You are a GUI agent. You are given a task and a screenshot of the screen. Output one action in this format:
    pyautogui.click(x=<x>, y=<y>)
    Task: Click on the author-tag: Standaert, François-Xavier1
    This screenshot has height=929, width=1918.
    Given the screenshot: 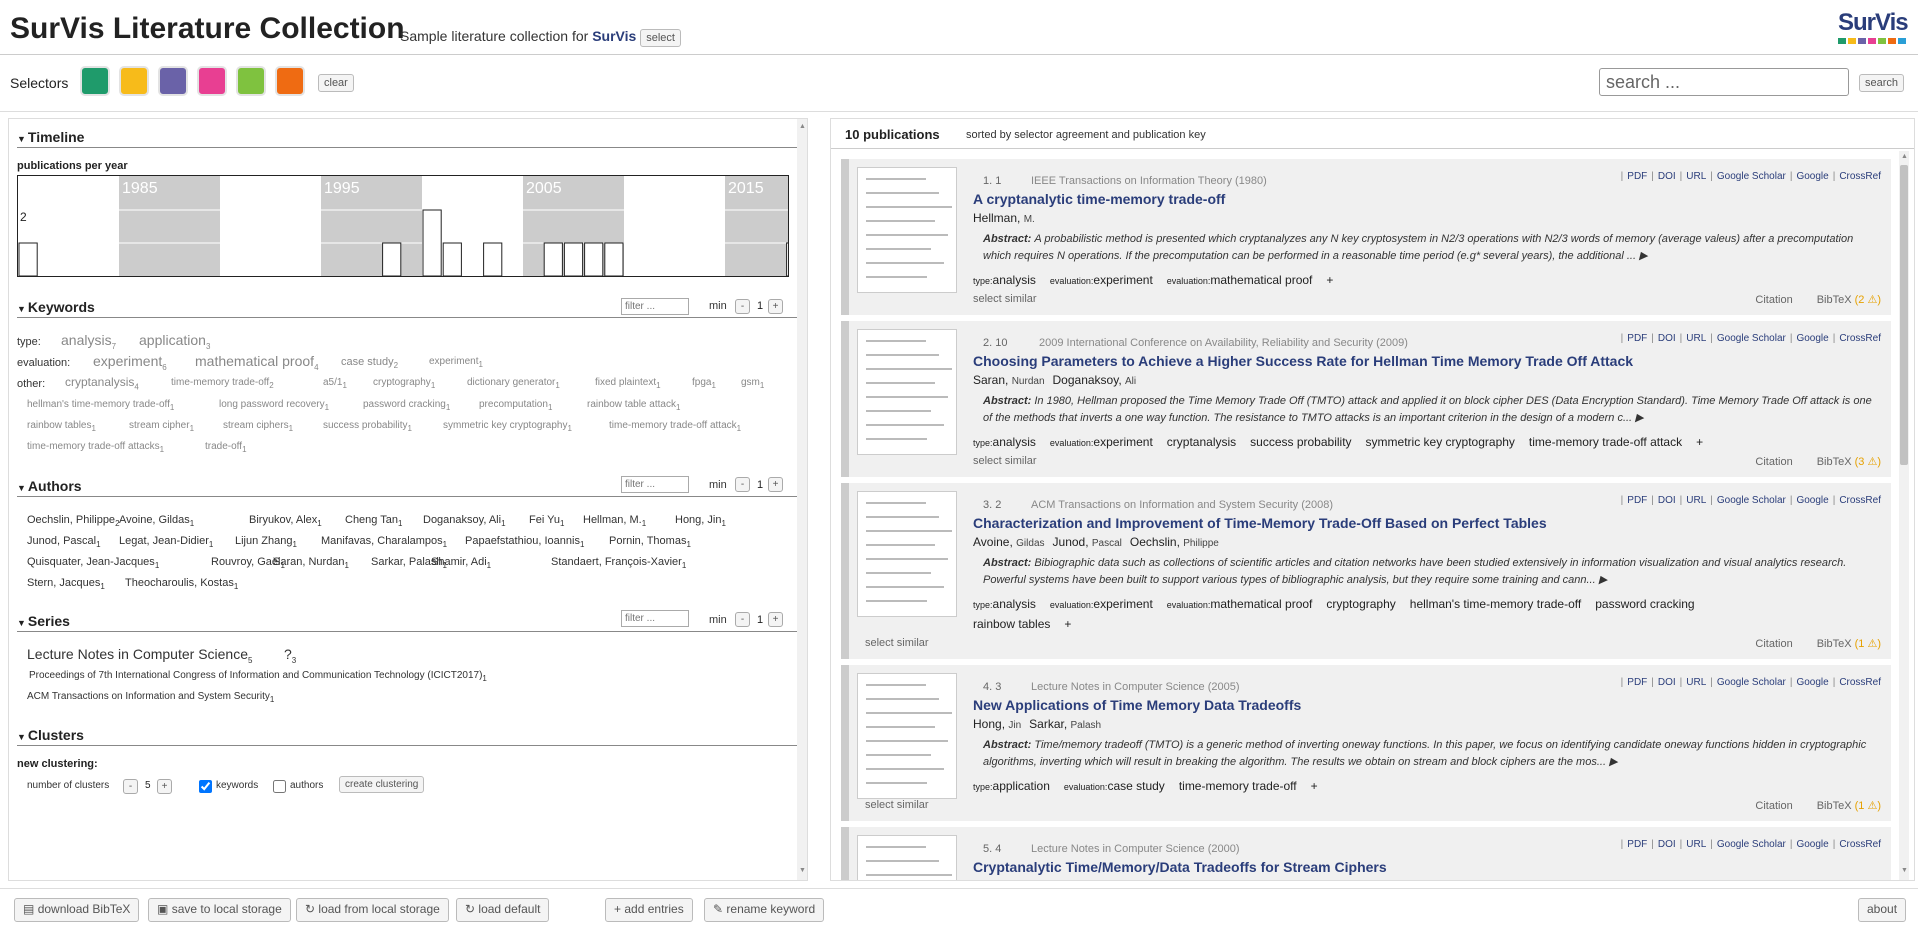 What is the action you would take?
    pyautogui.click(x=618, y=563)
    